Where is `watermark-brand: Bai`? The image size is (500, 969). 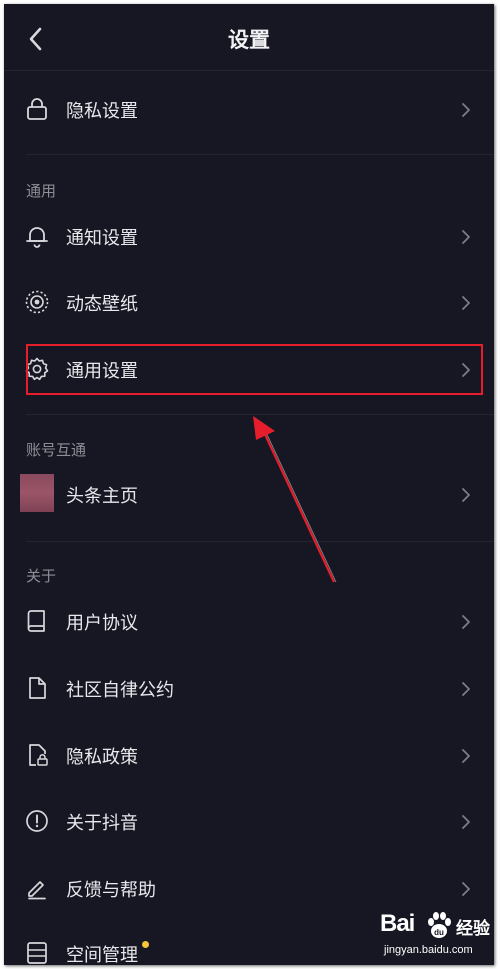 watermark-brand: Bai is located at coordinates (397, 923).